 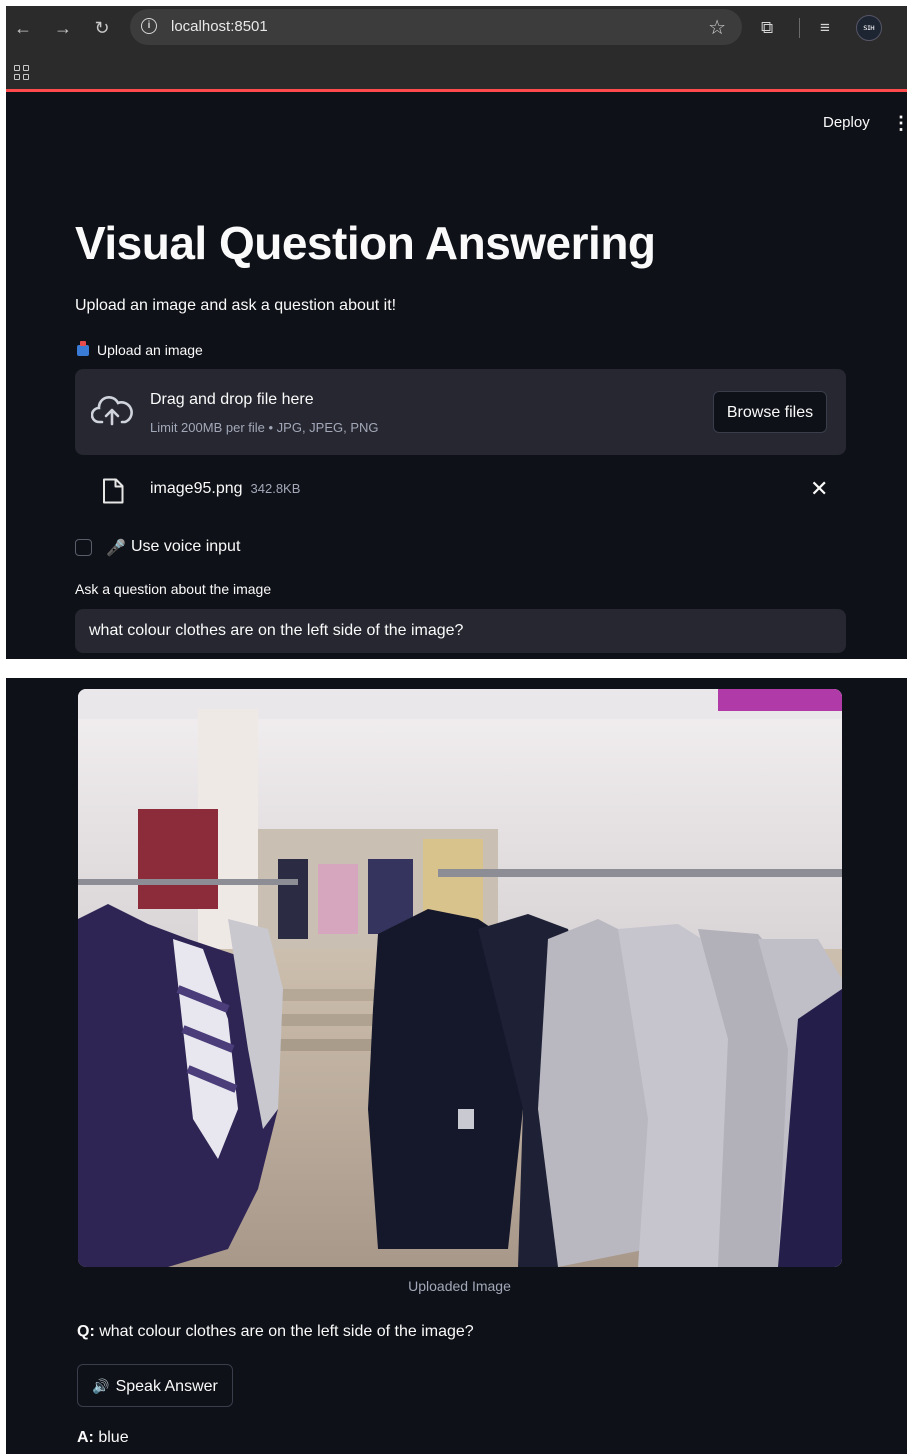 What do you see at coordinates (85, 1437) in the screenshot?
I see `answer-prefix: A:` at bounding box center [85, 1437].